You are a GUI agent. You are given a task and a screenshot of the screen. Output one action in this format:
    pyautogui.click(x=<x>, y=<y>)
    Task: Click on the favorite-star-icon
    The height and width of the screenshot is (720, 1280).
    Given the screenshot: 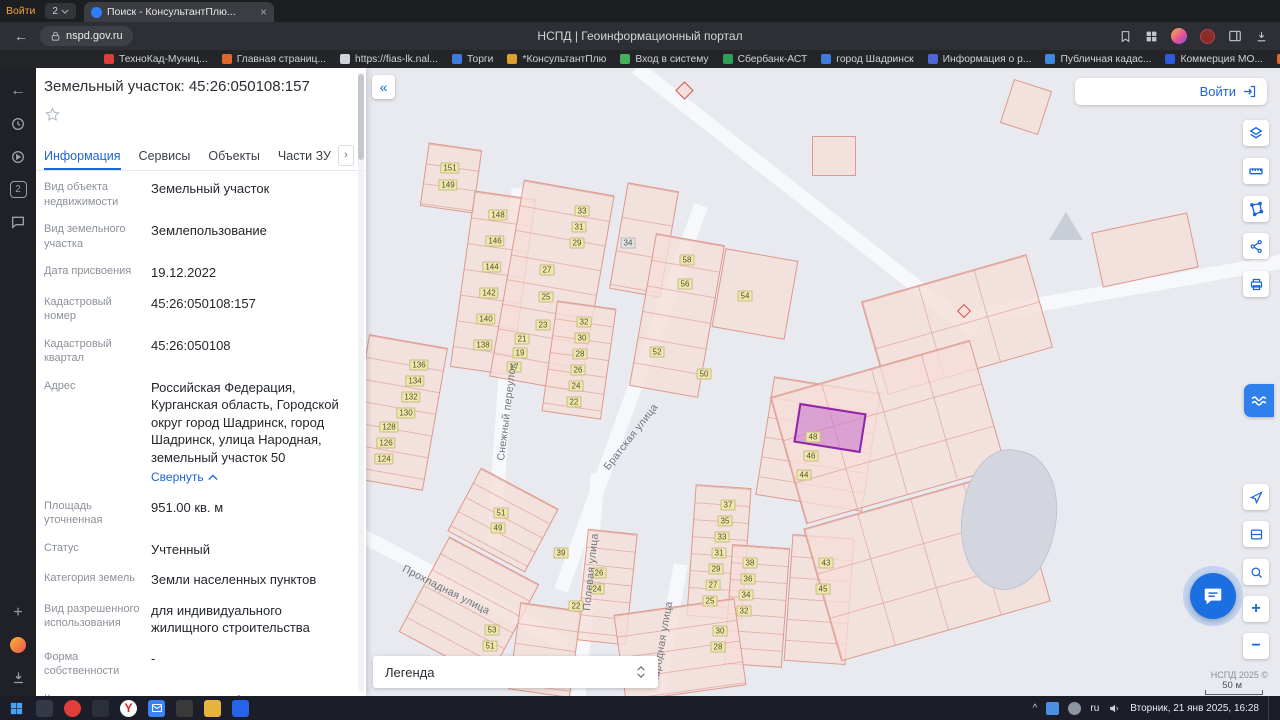 What is the action you would take?
    pyautogui.click(x=52, y=116)
    